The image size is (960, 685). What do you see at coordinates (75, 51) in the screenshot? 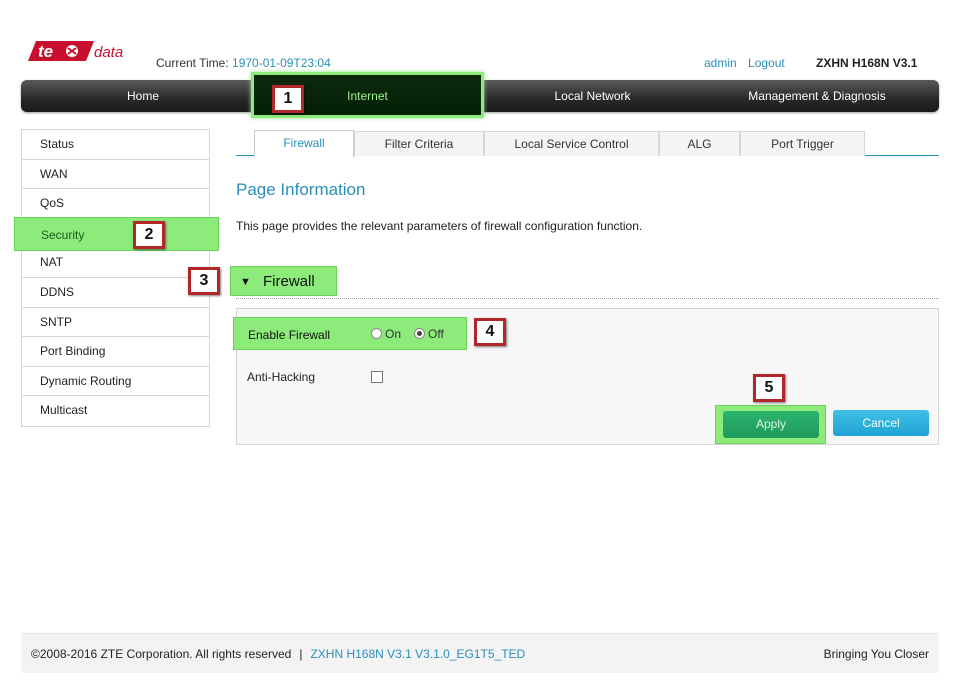
I see `te-data-logo: te data` at bounding box center [75, 51].